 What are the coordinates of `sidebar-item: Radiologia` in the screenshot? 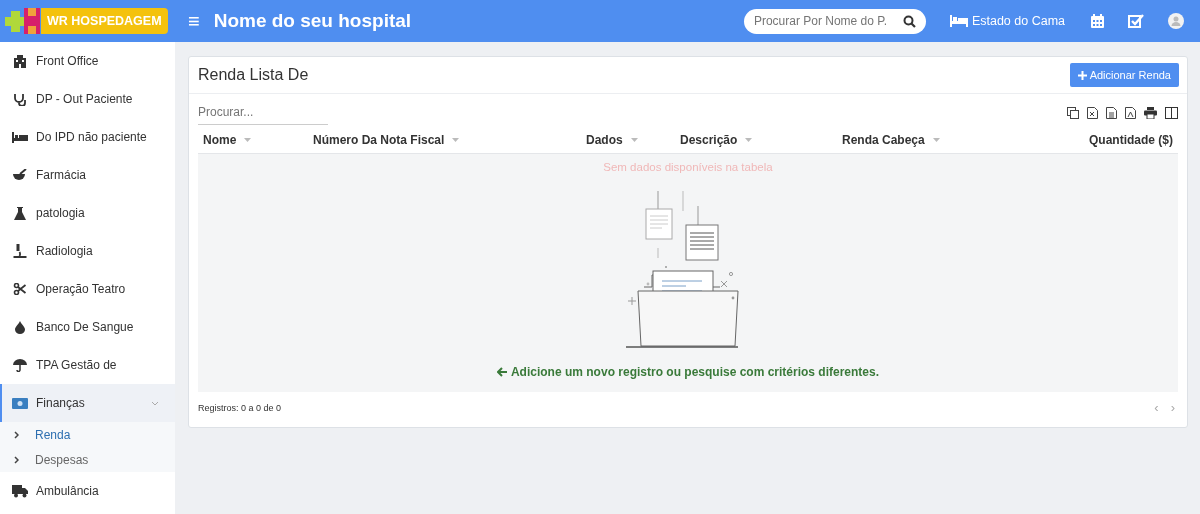 It's located at (87, 251).